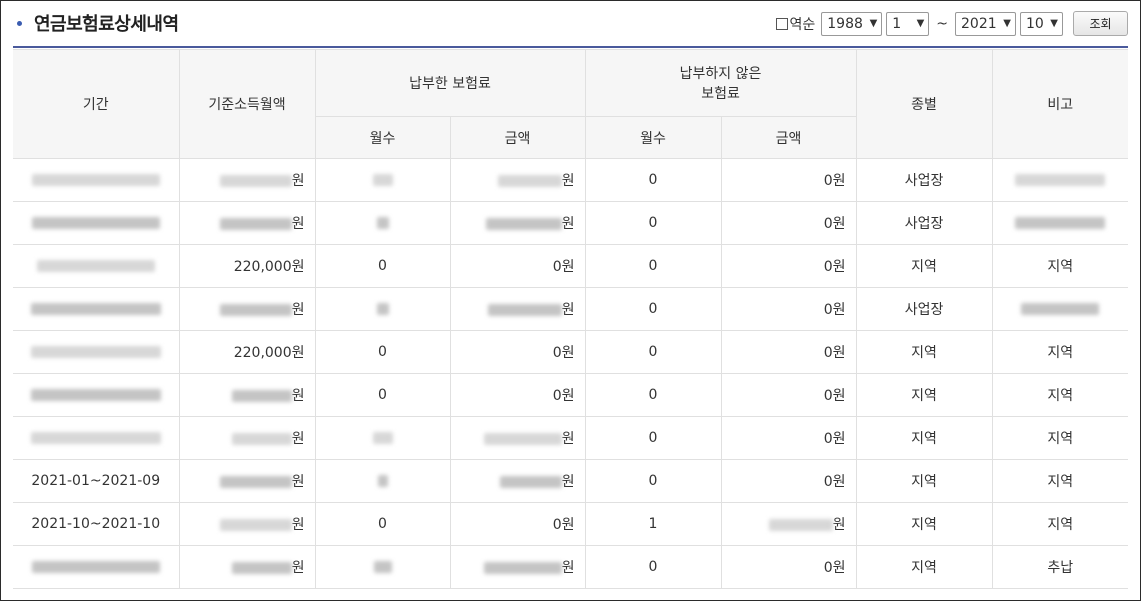 The width and height of the screenshot is (1141, 601). What do you see at coordinates (788, 137) in the screenshot?
I see `col-unpaid-amount: 금액` at bounding box center [788, 137].